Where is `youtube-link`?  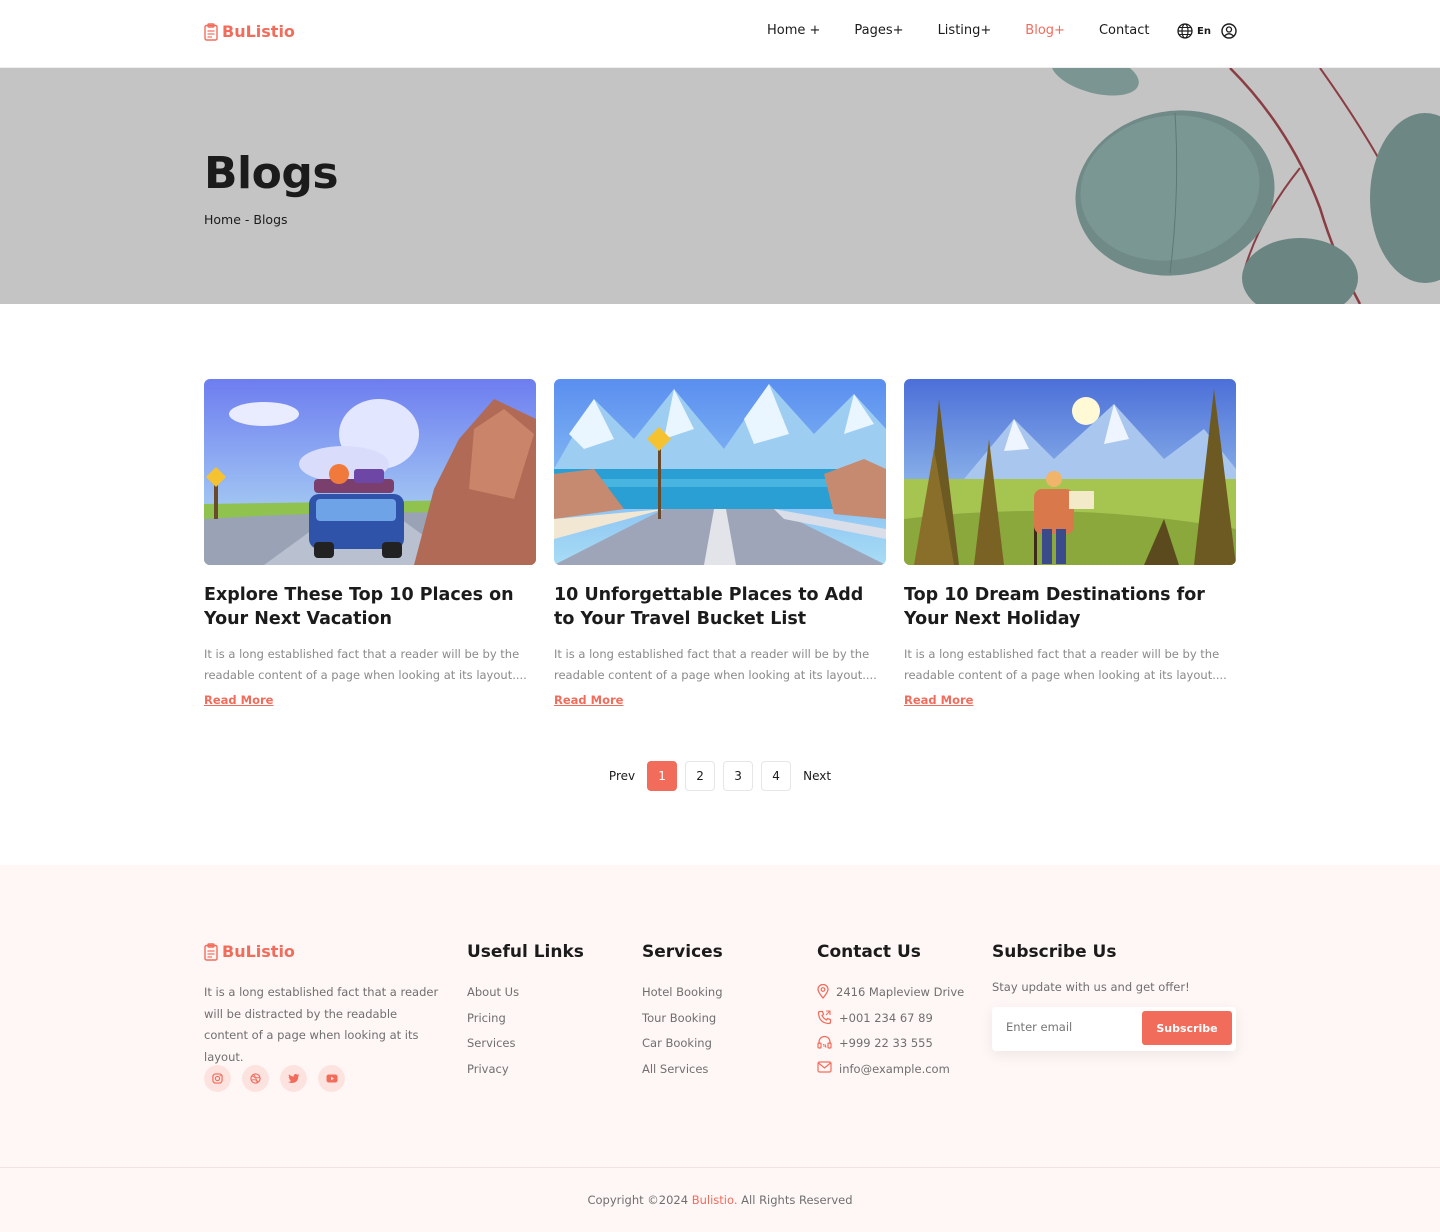 youtube-link is located at coordinates (331, 1078).